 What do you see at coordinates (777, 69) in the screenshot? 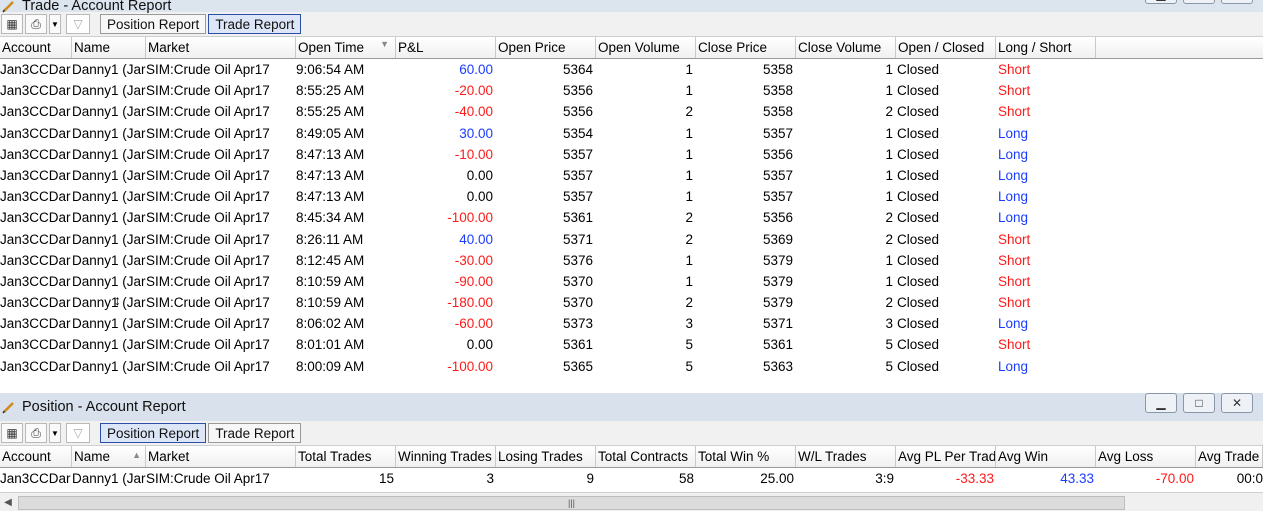
I see `cell-close-price: 5358` at bounding box center [777, 69].